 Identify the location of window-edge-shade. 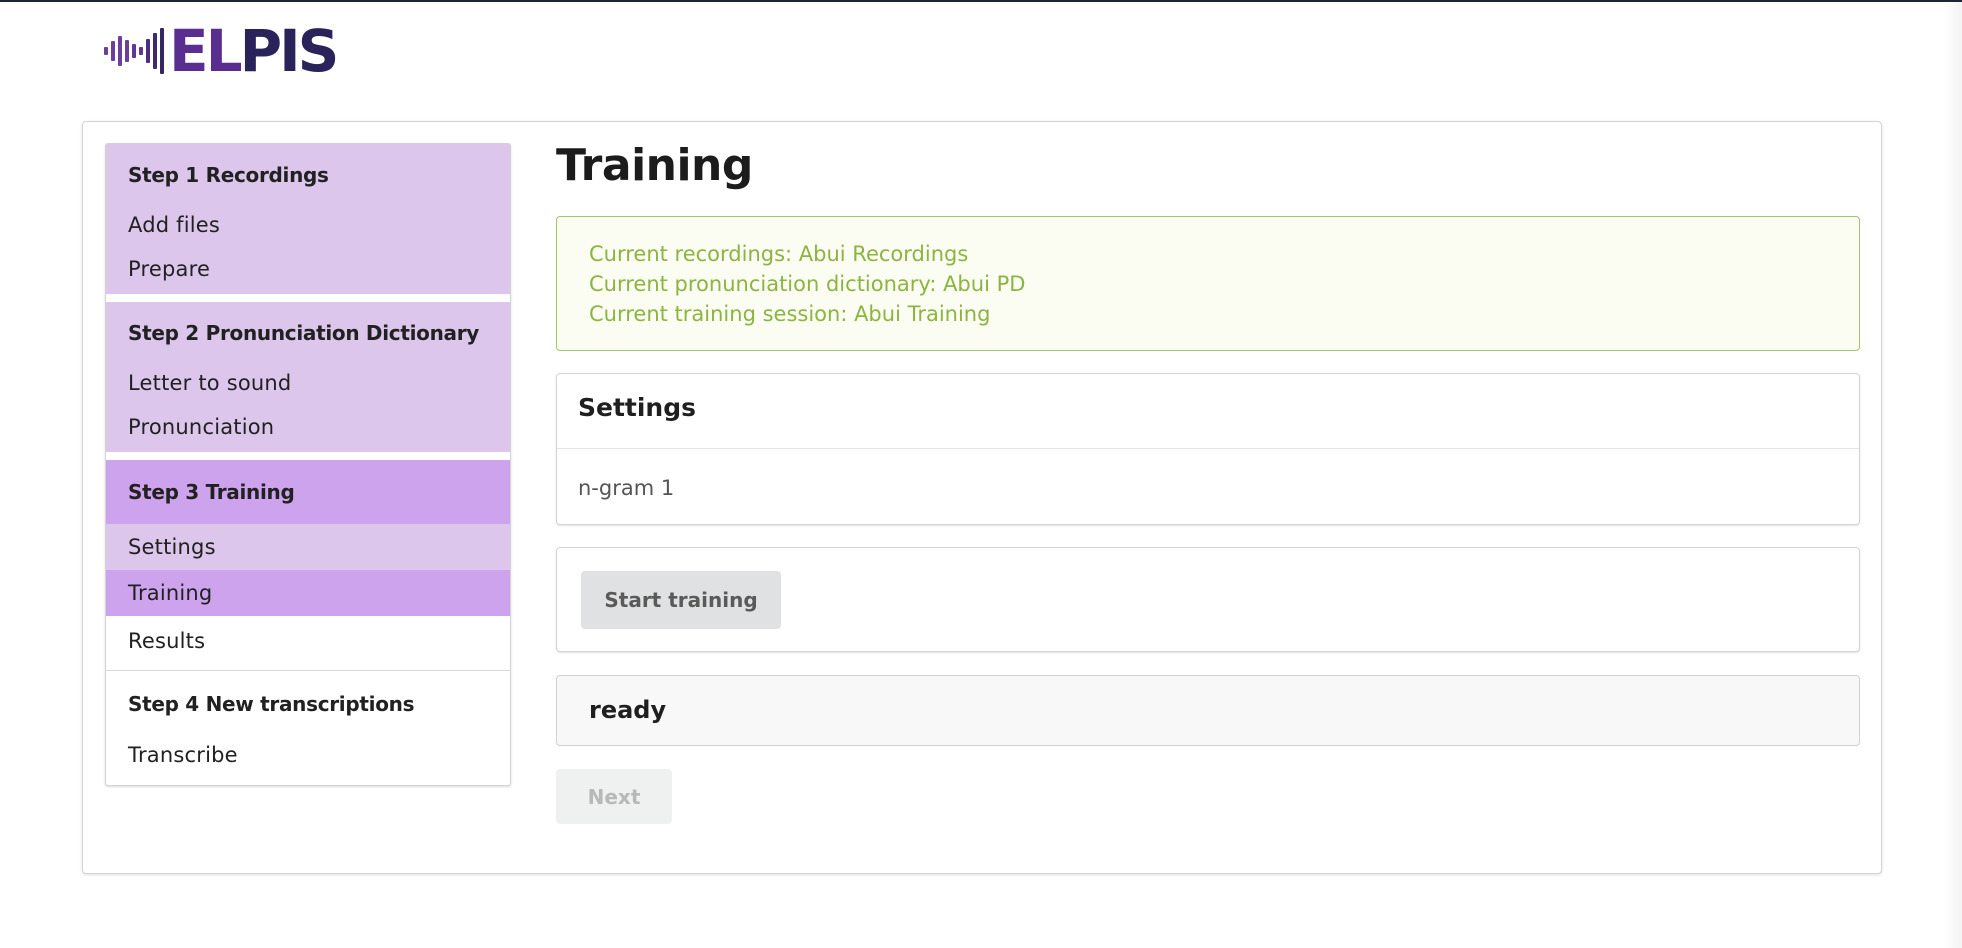
(1953, 475).